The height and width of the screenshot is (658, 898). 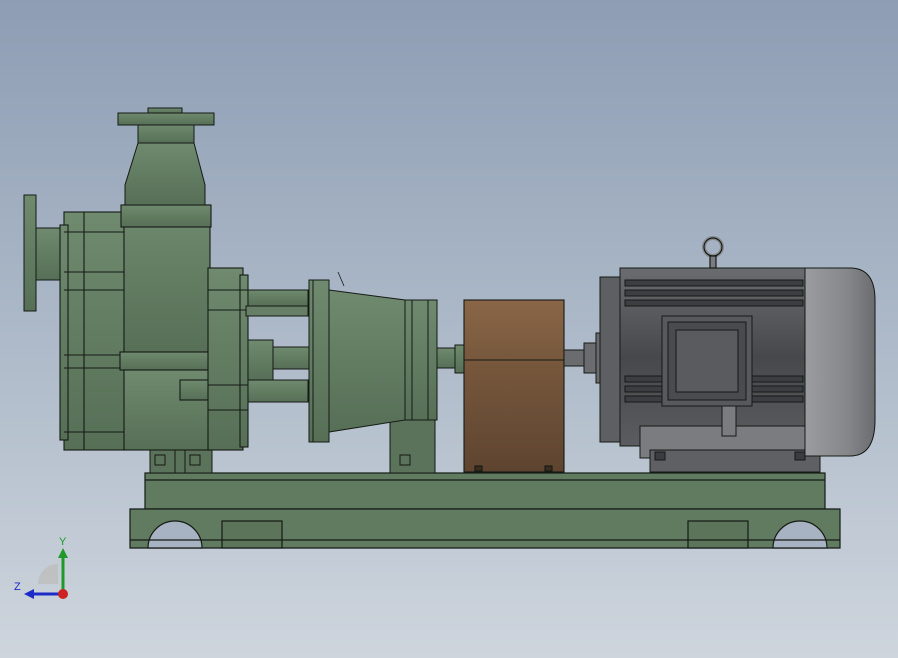 I want to click on coordinate-triad: Y Z, so click(x=45, y=570).